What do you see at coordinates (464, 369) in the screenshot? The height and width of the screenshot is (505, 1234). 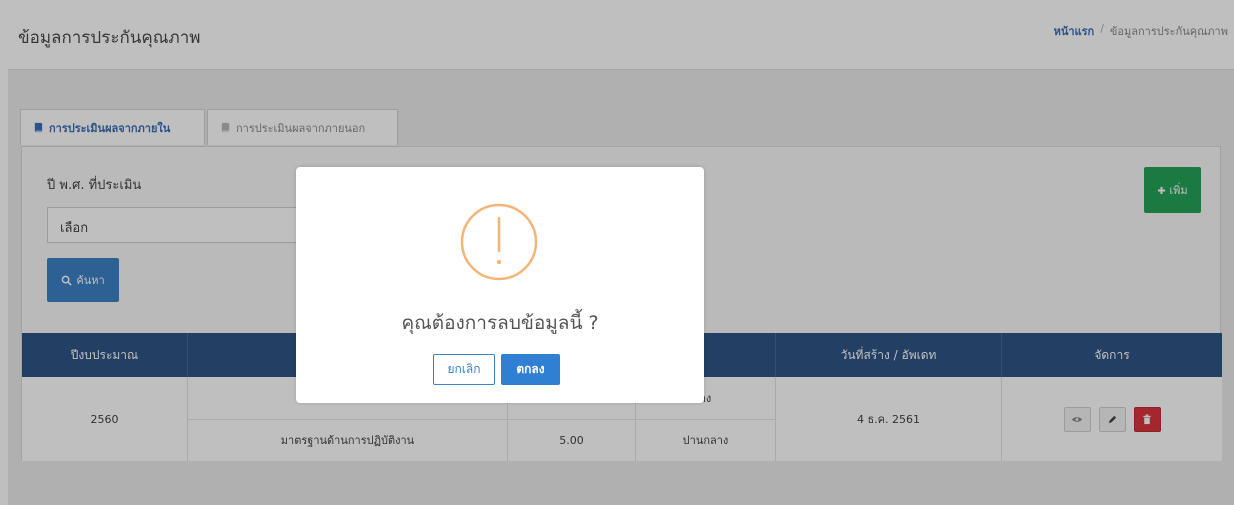 I see `cancel-button: ยกเลิก` at bounding box center [464, 369].